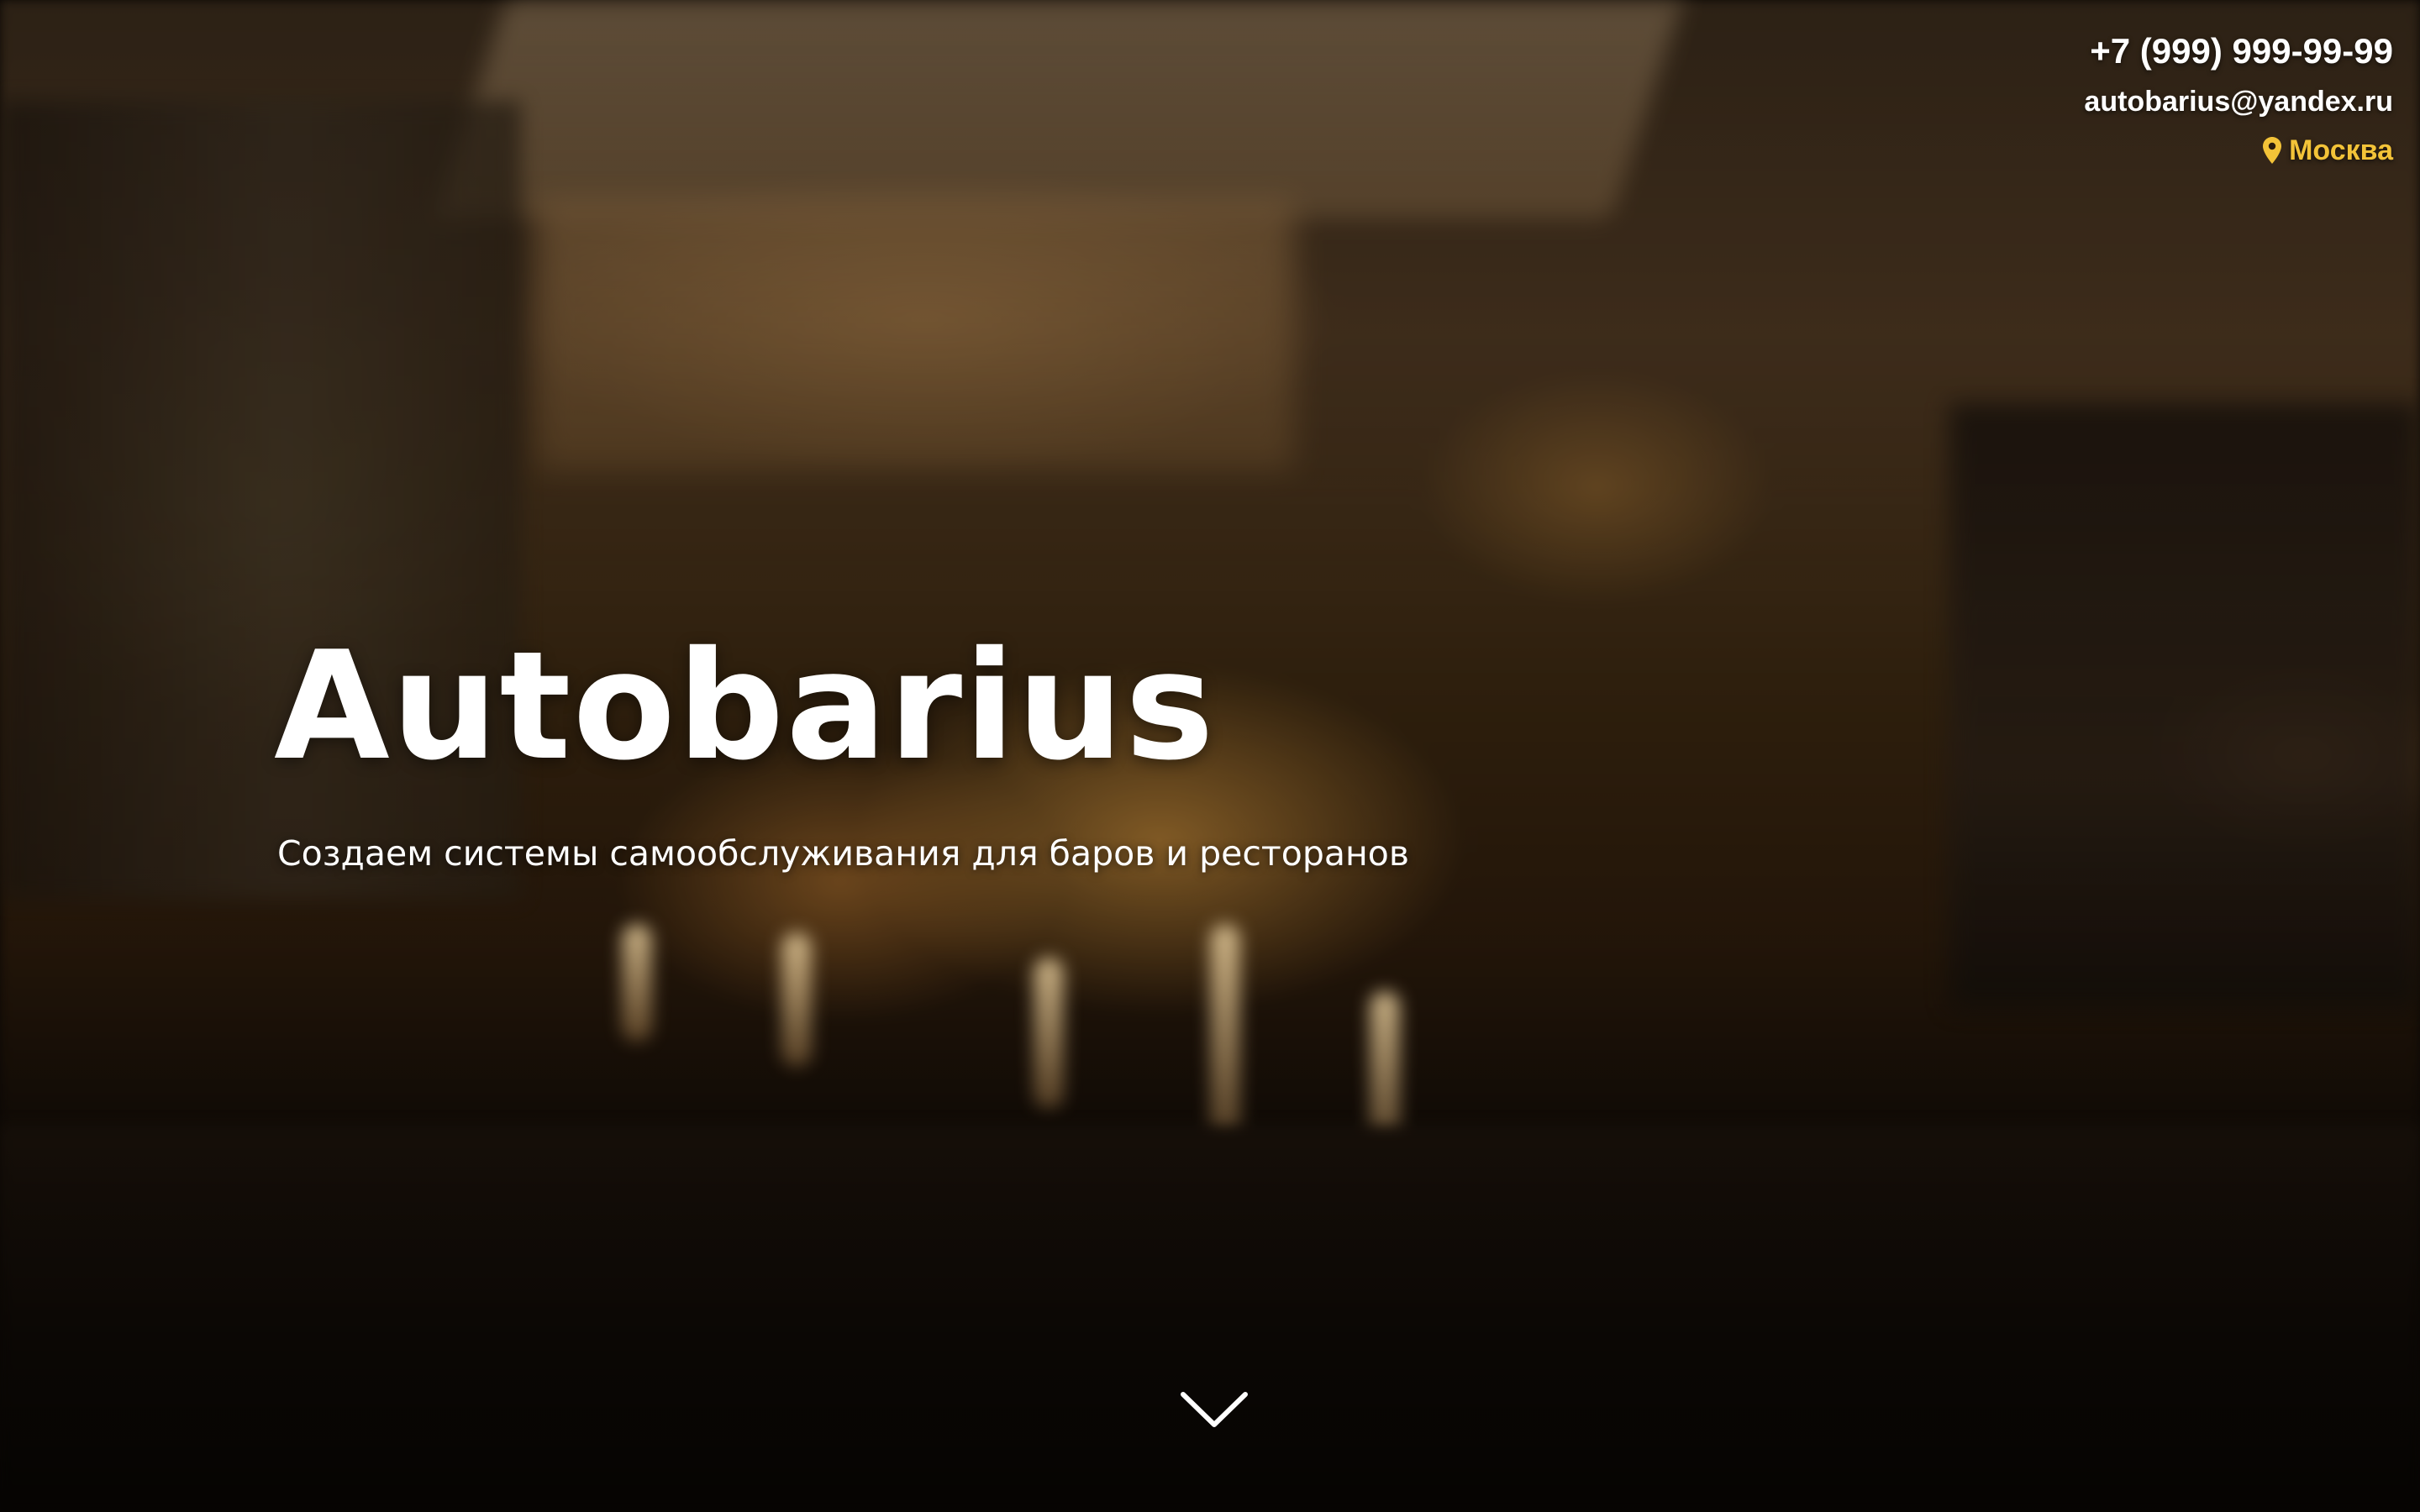 Image resolution: width=2420 pixels, height=1512 pixels. What do you see at coordinates (2272, 150) in the screenshot?
I see `map-pin-icon` at bounding box center [2272, 150].